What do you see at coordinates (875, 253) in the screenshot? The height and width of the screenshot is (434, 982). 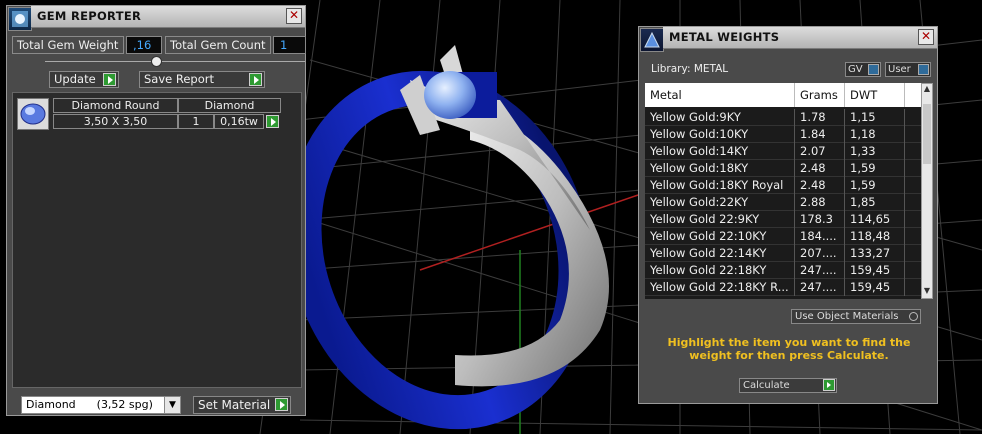 I see `dwt-cell: 133,27` at bounding box center [875, 253].